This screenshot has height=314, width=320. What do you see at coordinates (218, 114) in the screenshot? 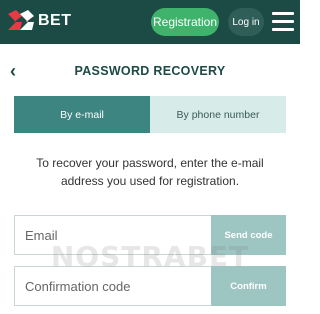
I see `tab-by-phone: By phone number` at bounding box center [218, 114].